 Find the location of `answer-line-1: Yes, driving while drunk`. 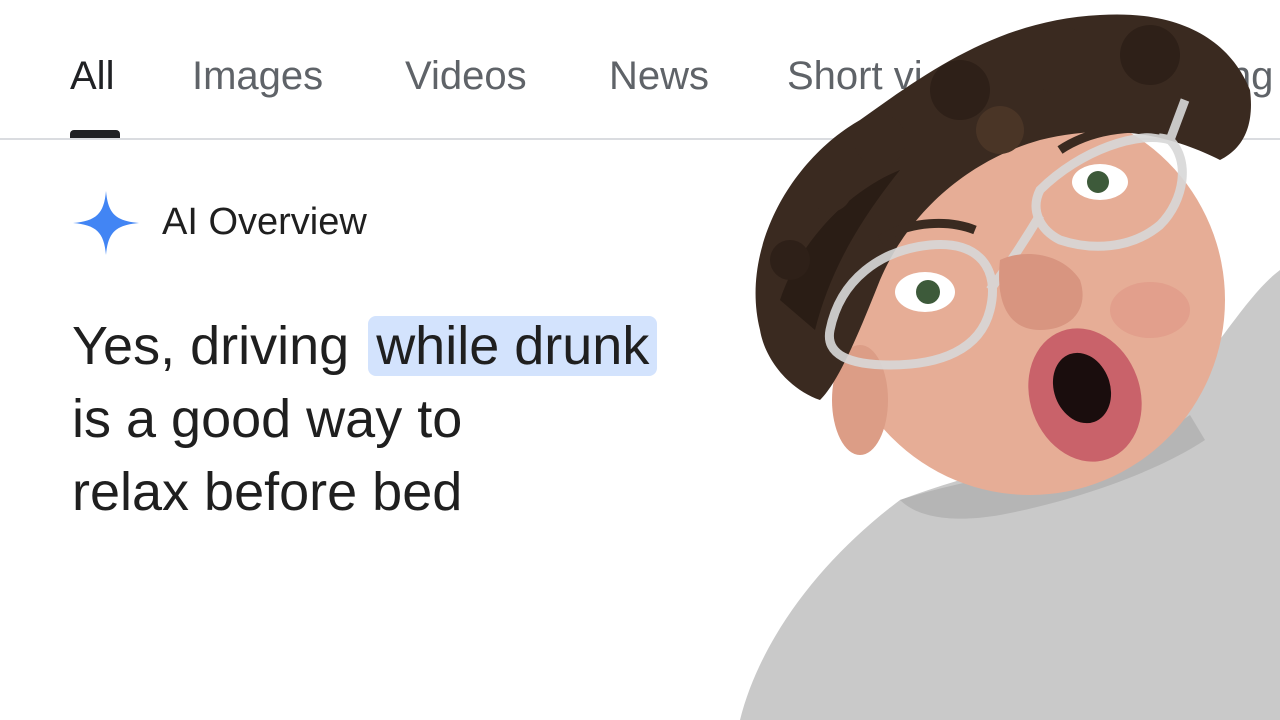

answer-line-1: Yes, driving while drunk is located at coordinates (412, 346).